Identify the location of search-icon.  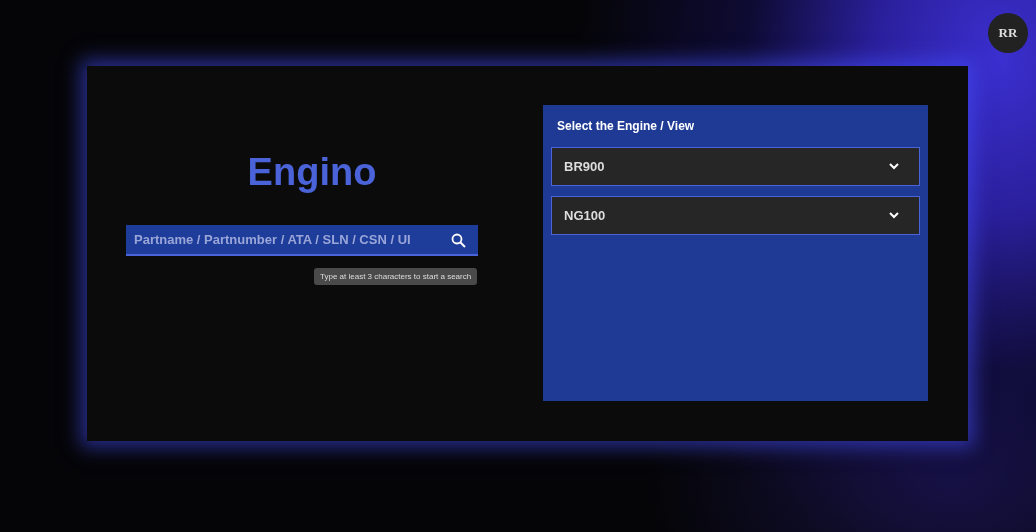
(458, 240).